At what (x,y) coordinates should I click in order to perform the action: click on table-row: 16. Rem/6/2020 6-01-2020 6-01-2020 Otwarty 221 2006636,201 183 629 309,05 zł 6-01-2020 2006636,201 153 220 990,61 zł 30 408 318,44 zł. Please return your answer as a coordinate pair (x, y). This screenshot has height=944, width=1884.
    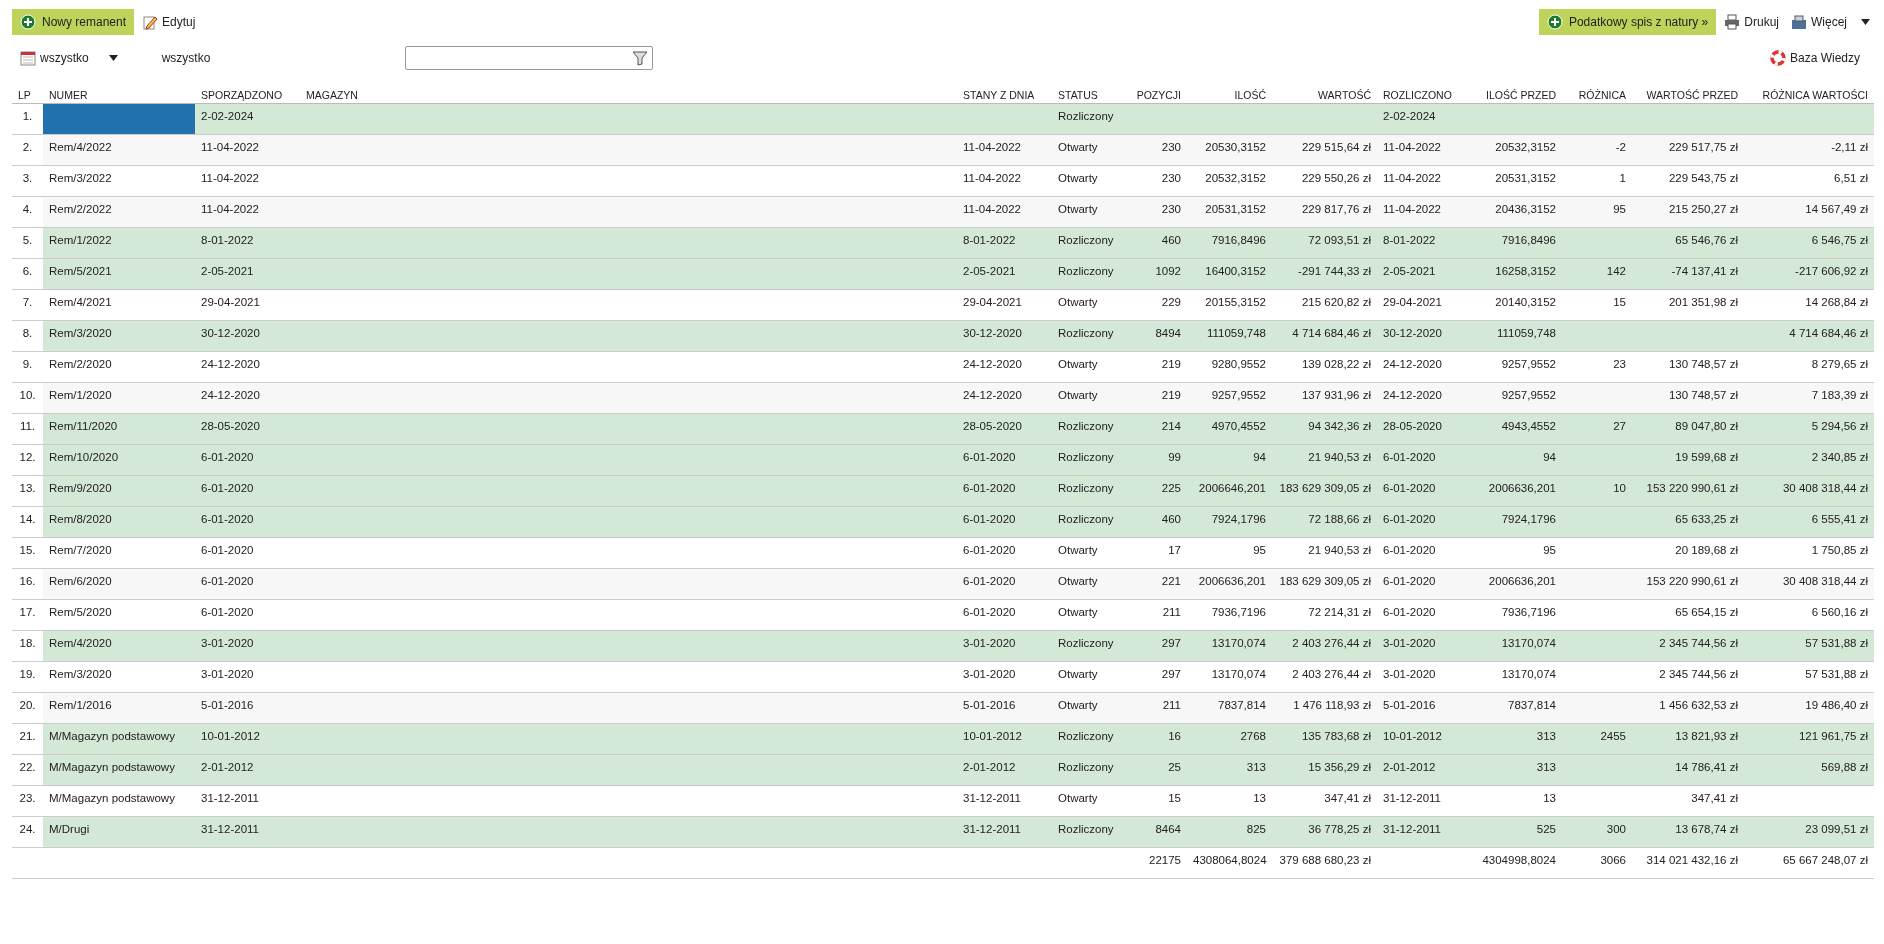
    Looking at the image, I should click on (943, 584).